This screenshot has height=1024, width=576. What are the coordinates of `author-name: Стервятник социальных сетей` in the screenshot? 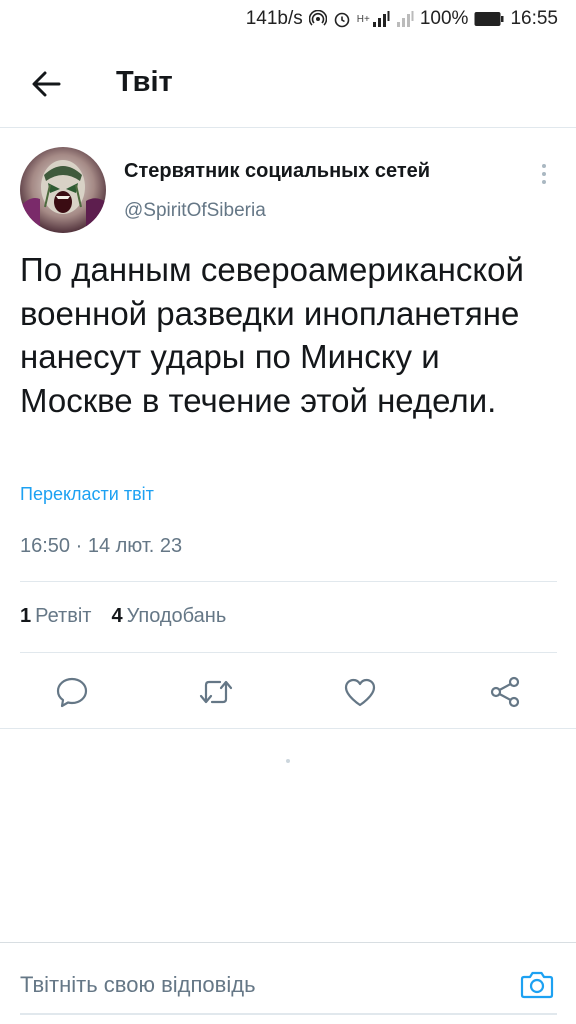 It's located at (277, 171).